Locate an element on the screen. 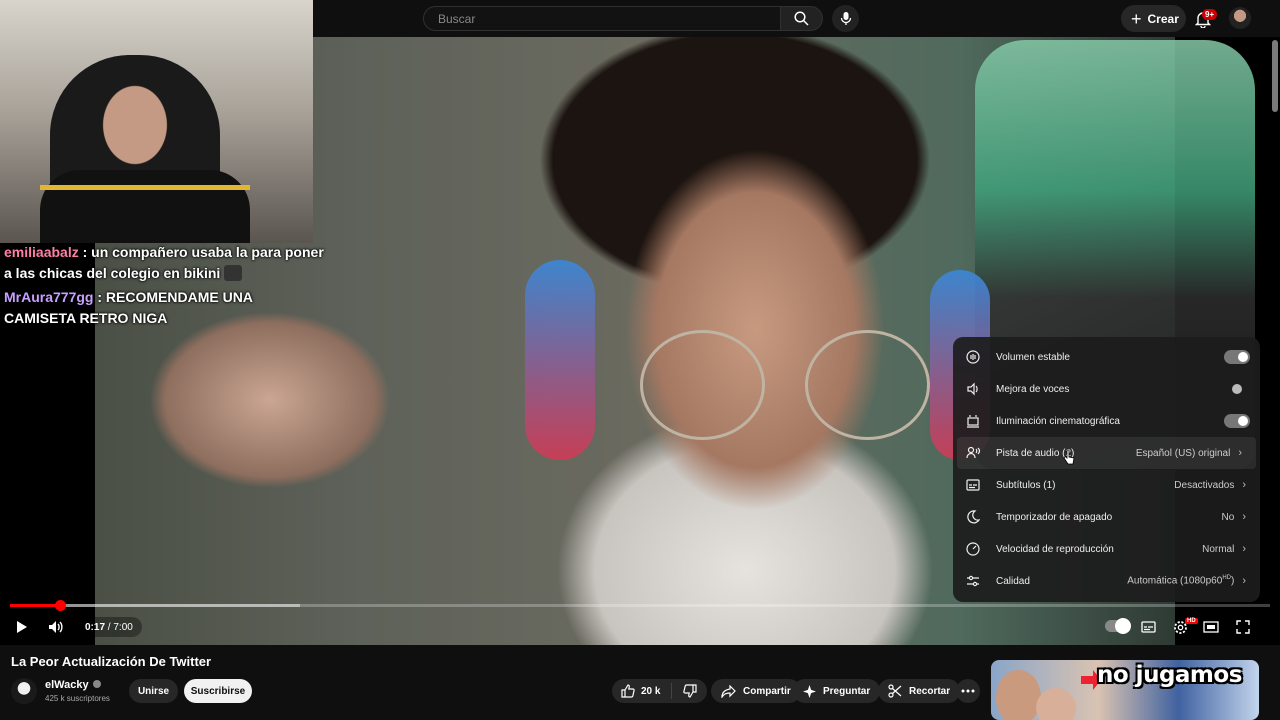 This screenshot has height=720, width=1280. ambient-mode-toggle is located at coordinates (1237, 421).